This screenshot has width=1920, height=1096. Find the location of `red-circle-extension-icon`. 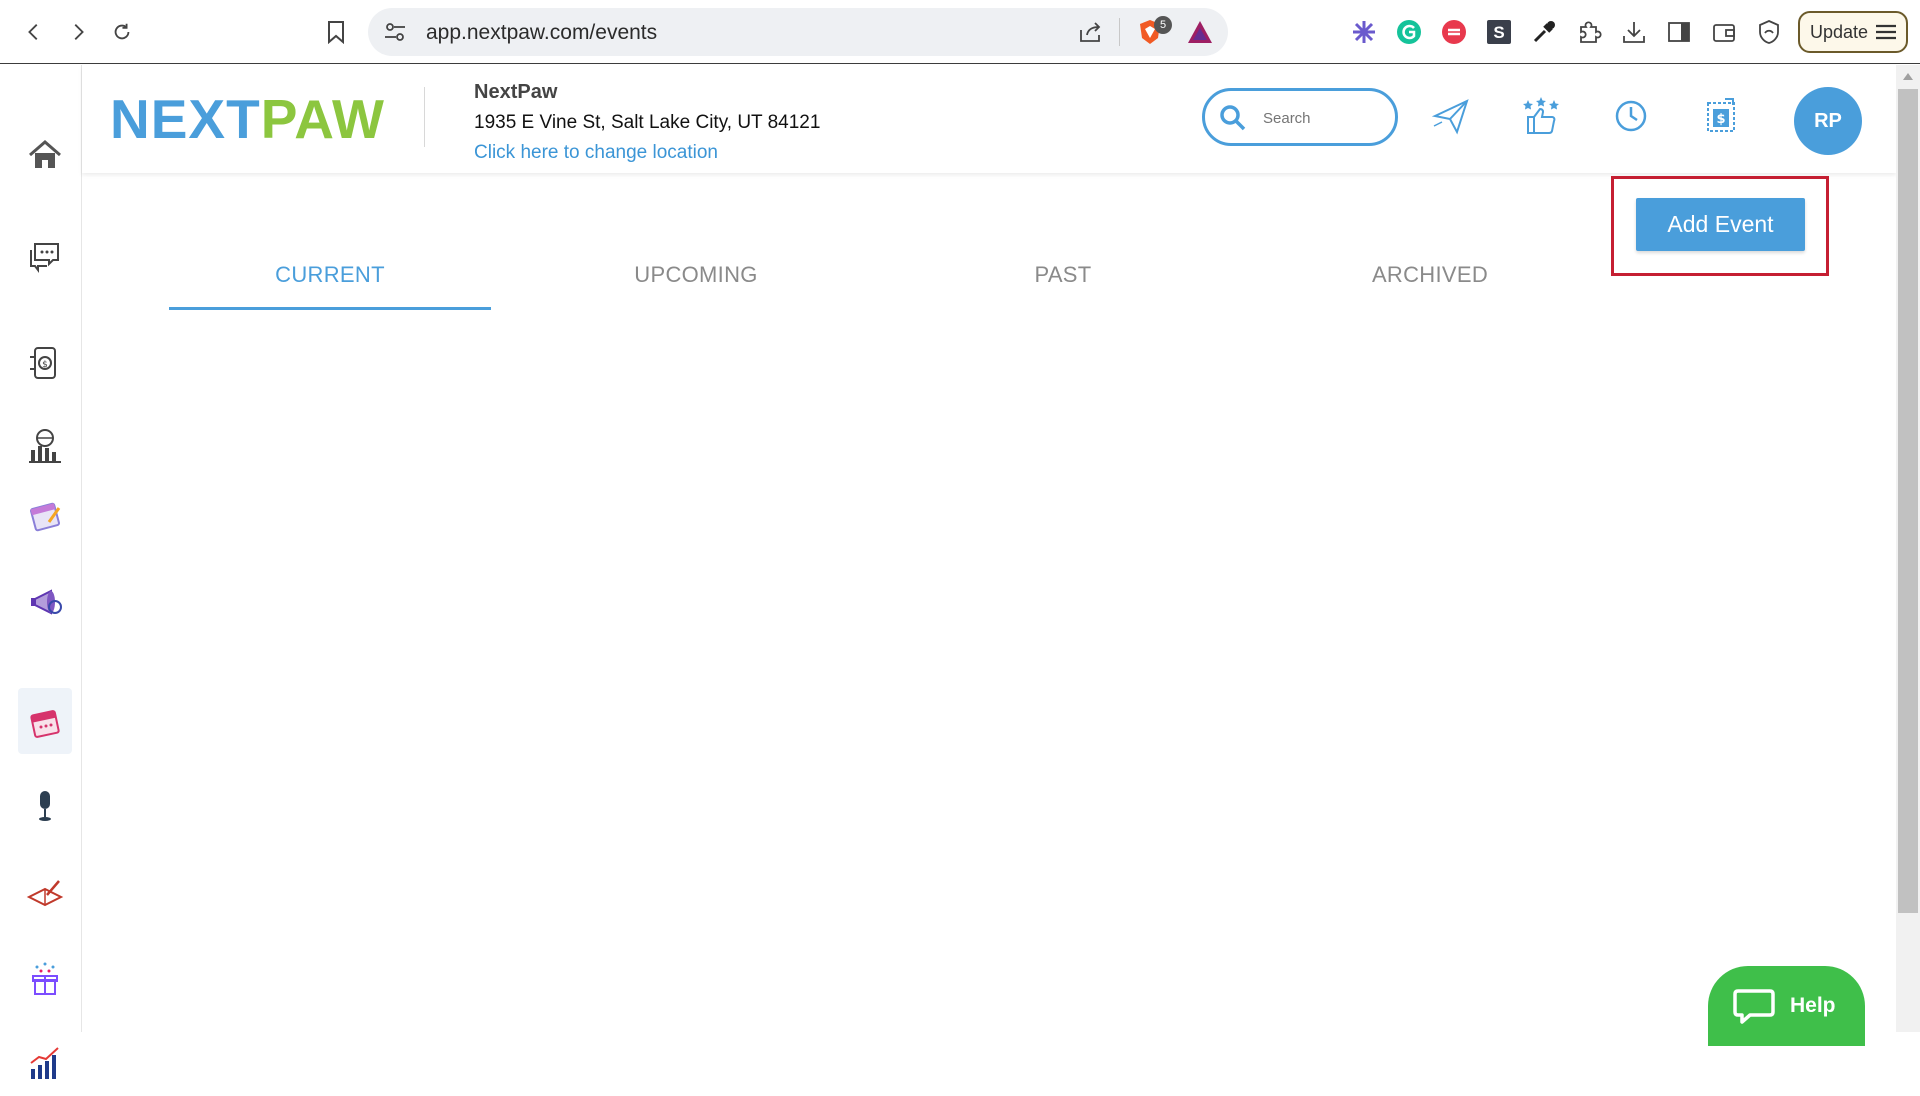

red-circle-extension-icon is located at coordinates (1454, 32).